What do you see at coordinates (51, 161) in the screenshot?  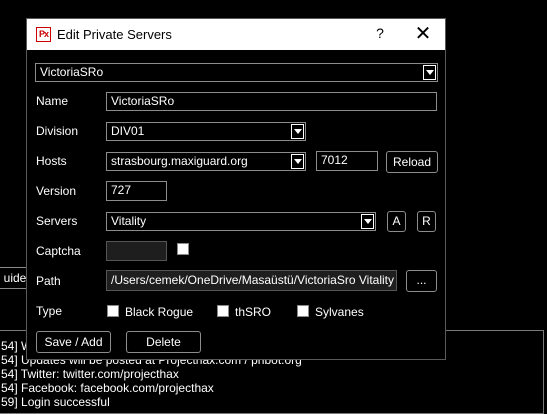 I see `hosts-label: Hosts` at bounding box center [51, 161].